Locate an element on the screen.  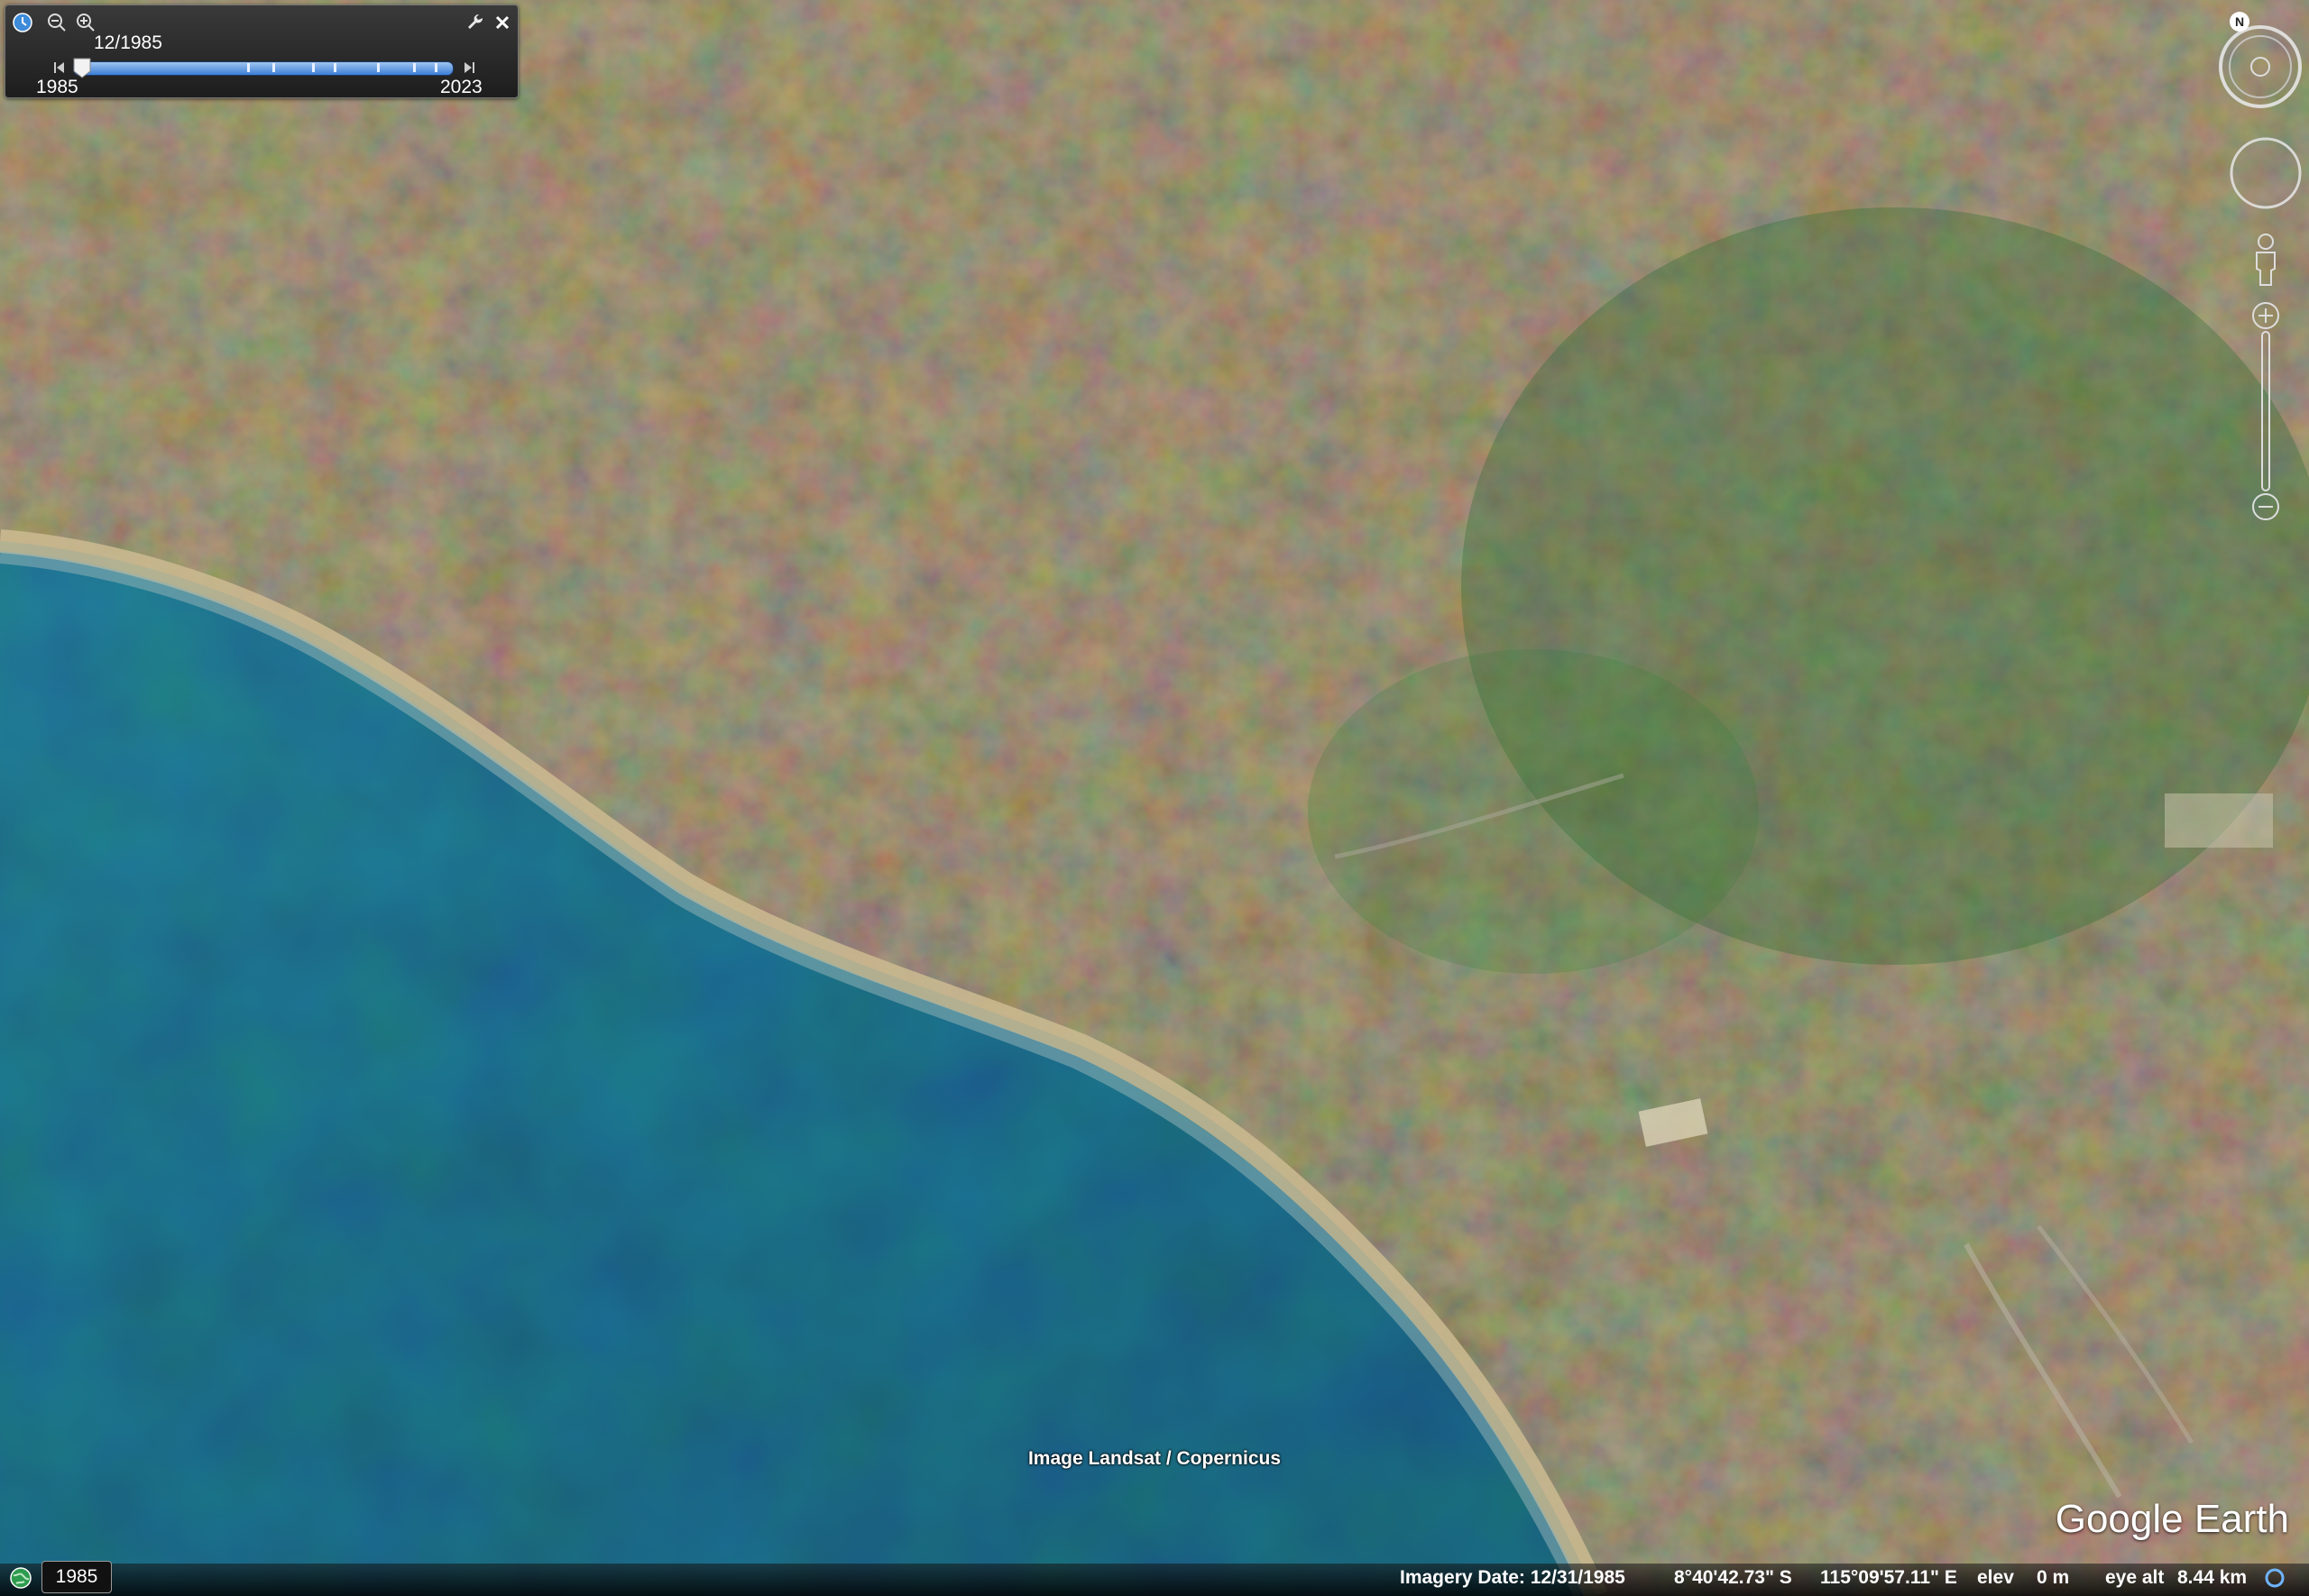
historical-imagery-panel: 12/1985 1985 2023 is located at coordinates (262, 51).